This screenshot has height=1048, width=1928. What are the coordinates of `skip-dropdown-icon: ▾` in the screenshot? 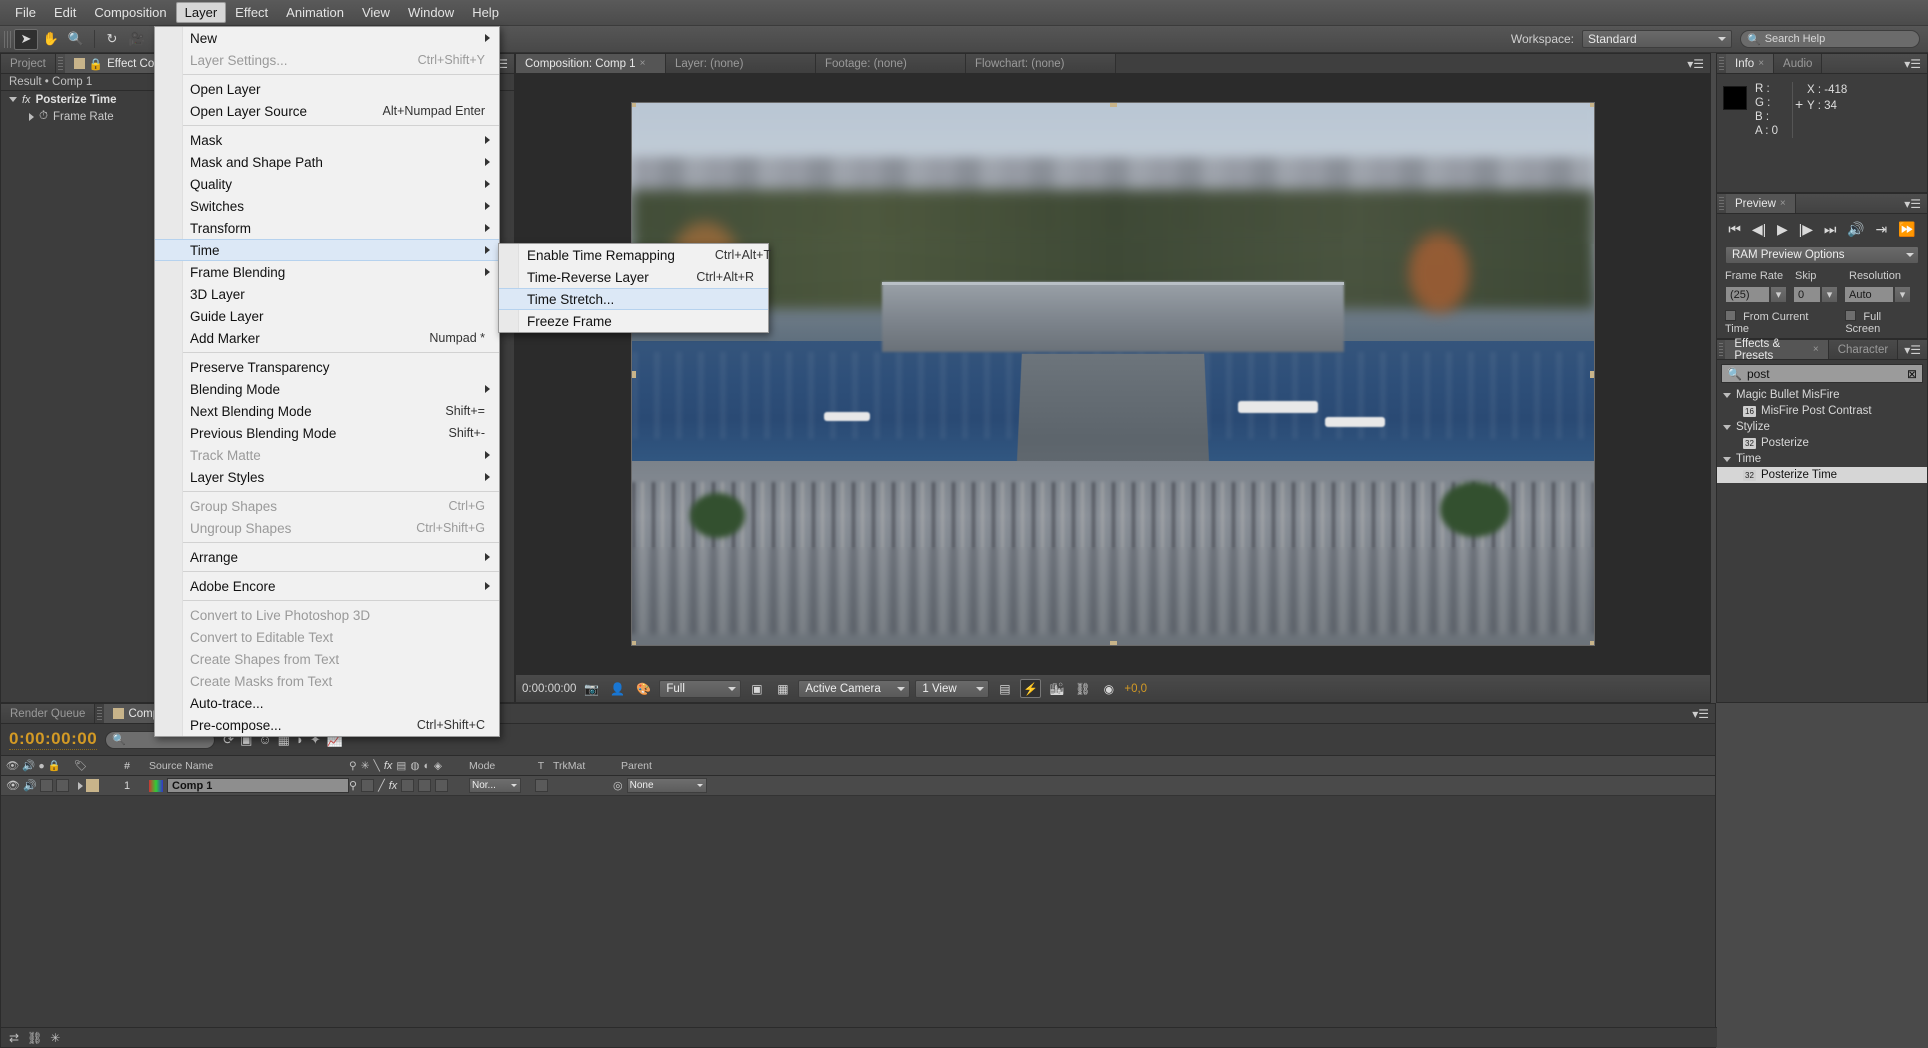 It's located at (1829, 294).